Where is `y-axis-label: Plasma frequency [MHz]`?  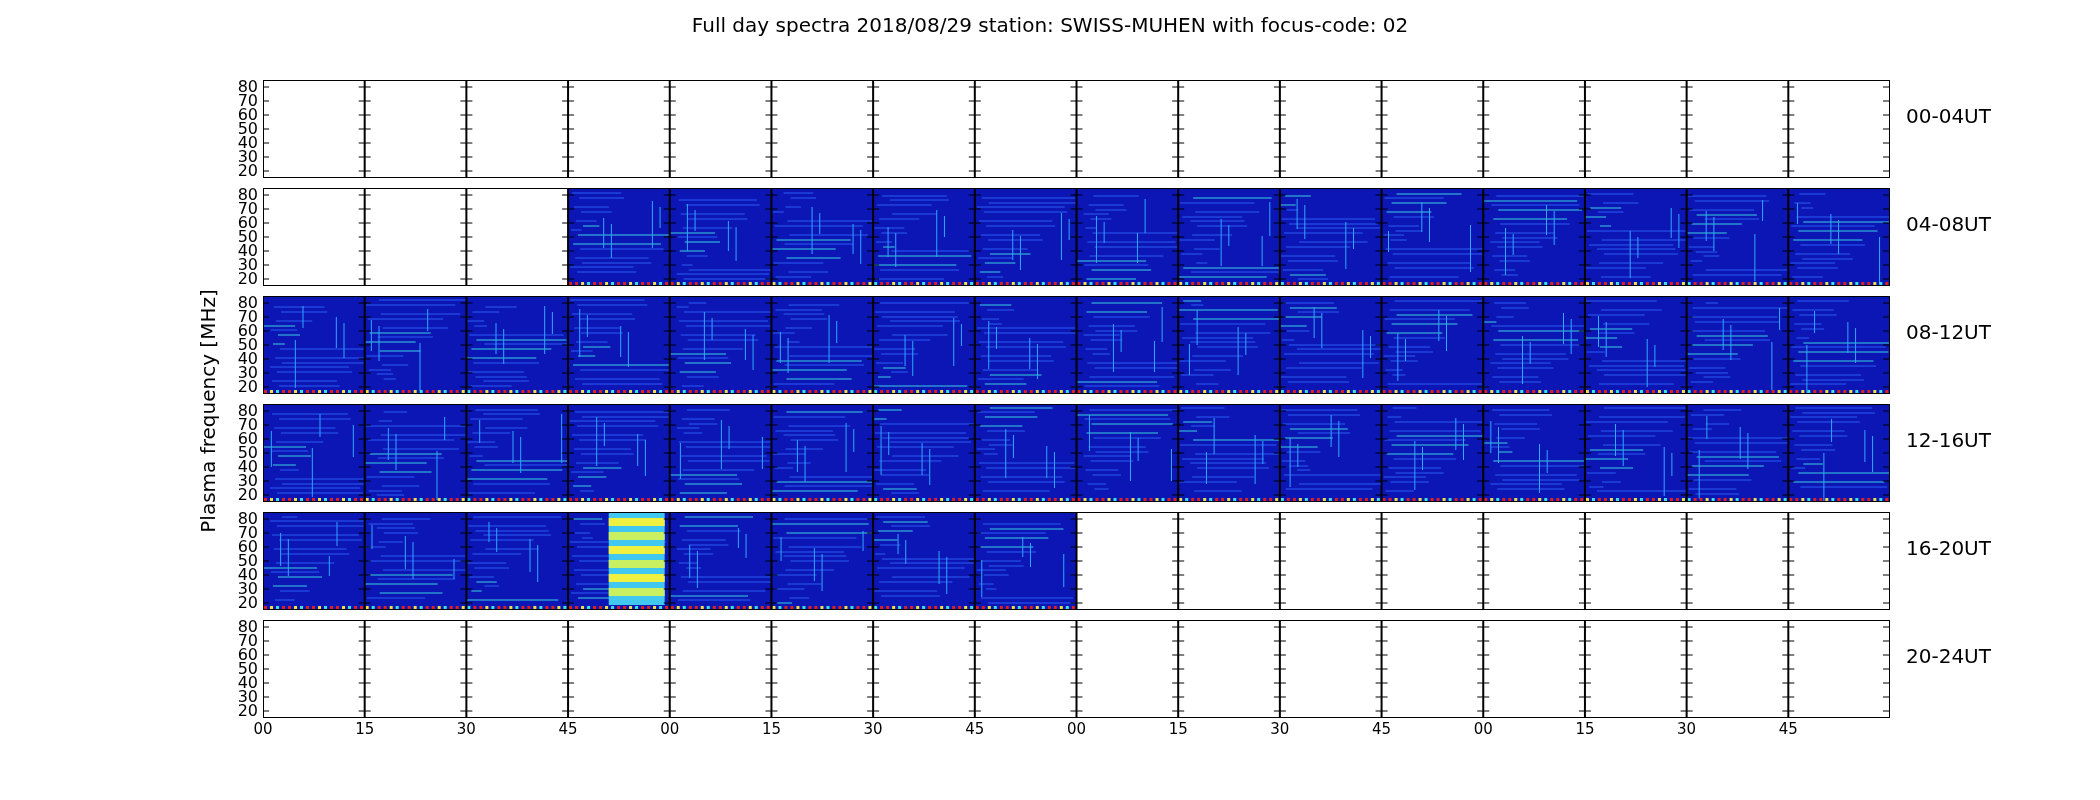
y-axis-label: Plasma frequency [MHz] is located at coordinates (208, 411).